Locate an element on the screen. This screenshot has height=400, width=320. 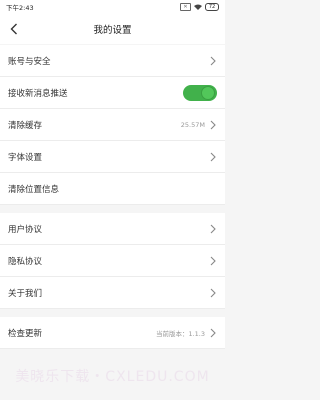
privacy-agreement-label: 隐私协议 is located at coordinates (25, 261).